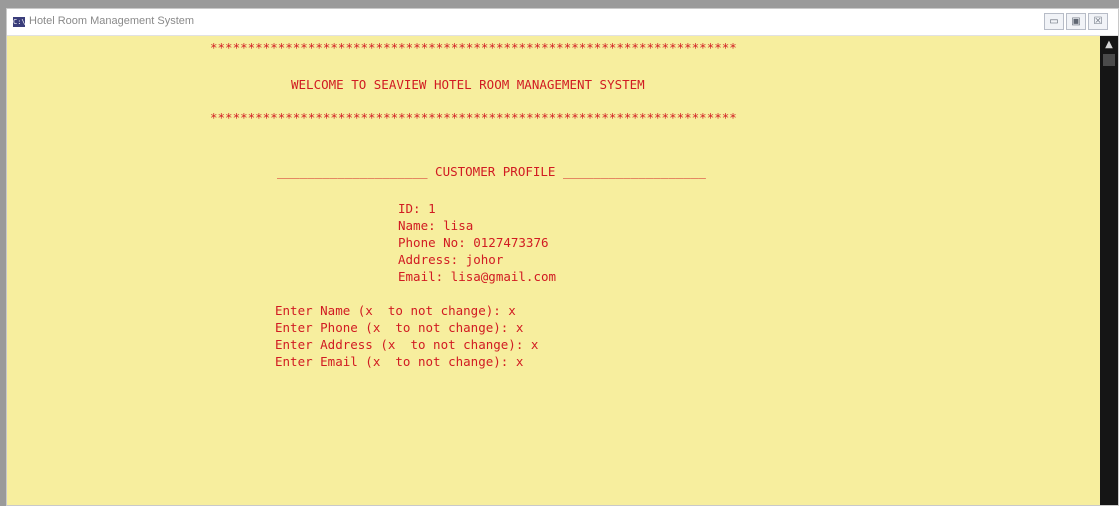 The image size is (1119, 506). Describe the element at coordinates (1076, 21) in the screenshot. I see `maximize-button: ▣` at that location.